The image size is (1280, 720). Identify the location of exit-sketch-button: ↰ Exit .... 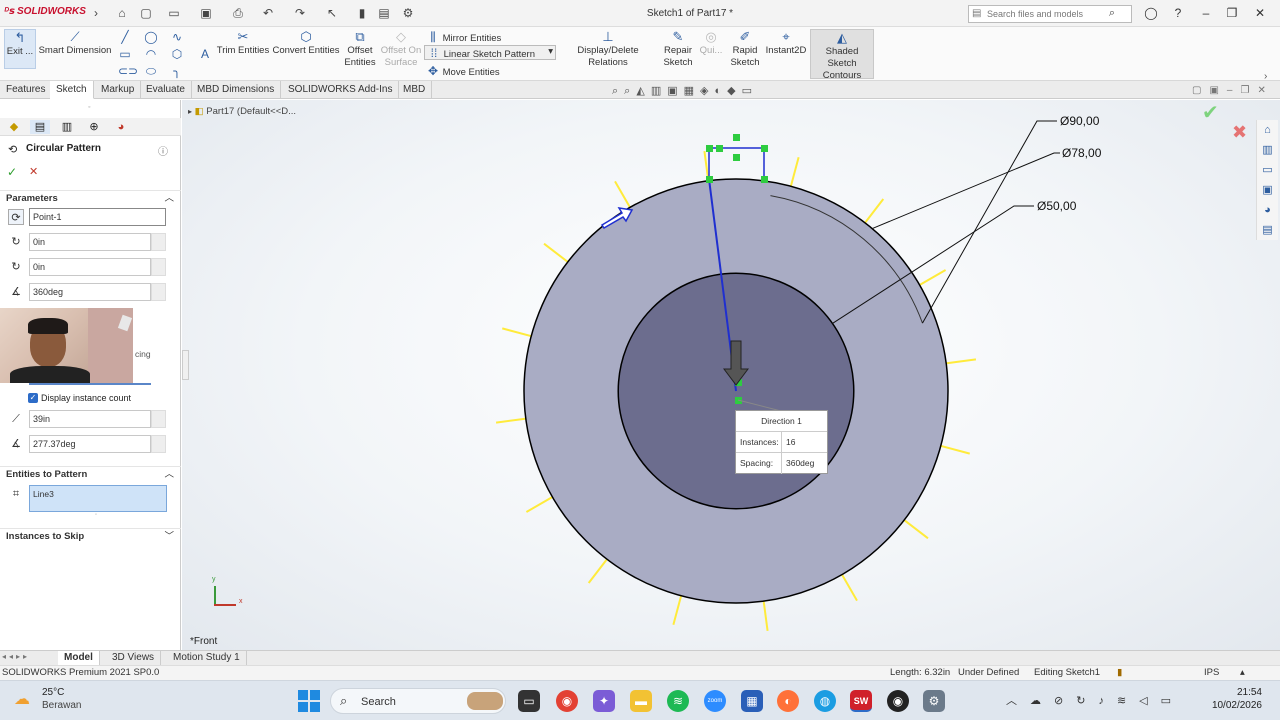
(20, 49).